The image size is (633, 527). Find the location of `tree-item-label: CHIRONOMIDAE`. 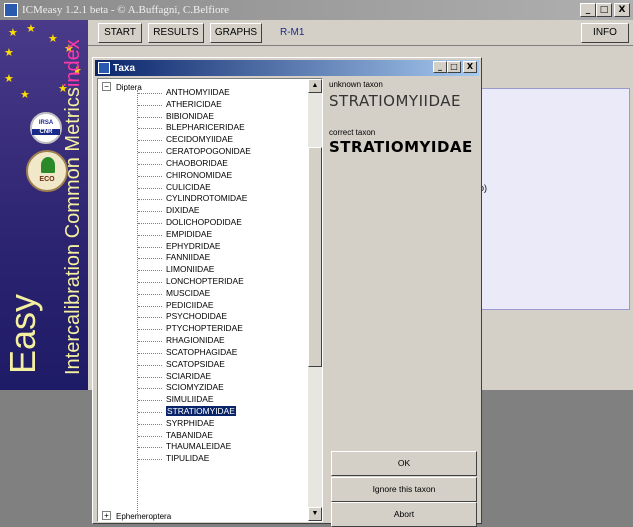

tree-item-label: CHIRONOMIDAE is located at coordinates (199, 174).